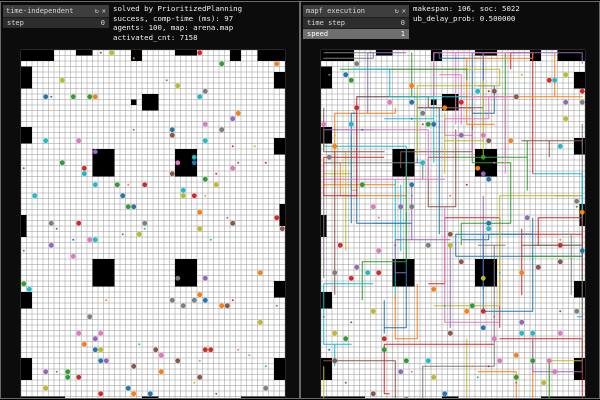 Image resolution: width=600 pixels, height=400 pixels. Describe the element at coordinates (326, 23) in the screenshot. I see `time-step-label: time step` at that location.